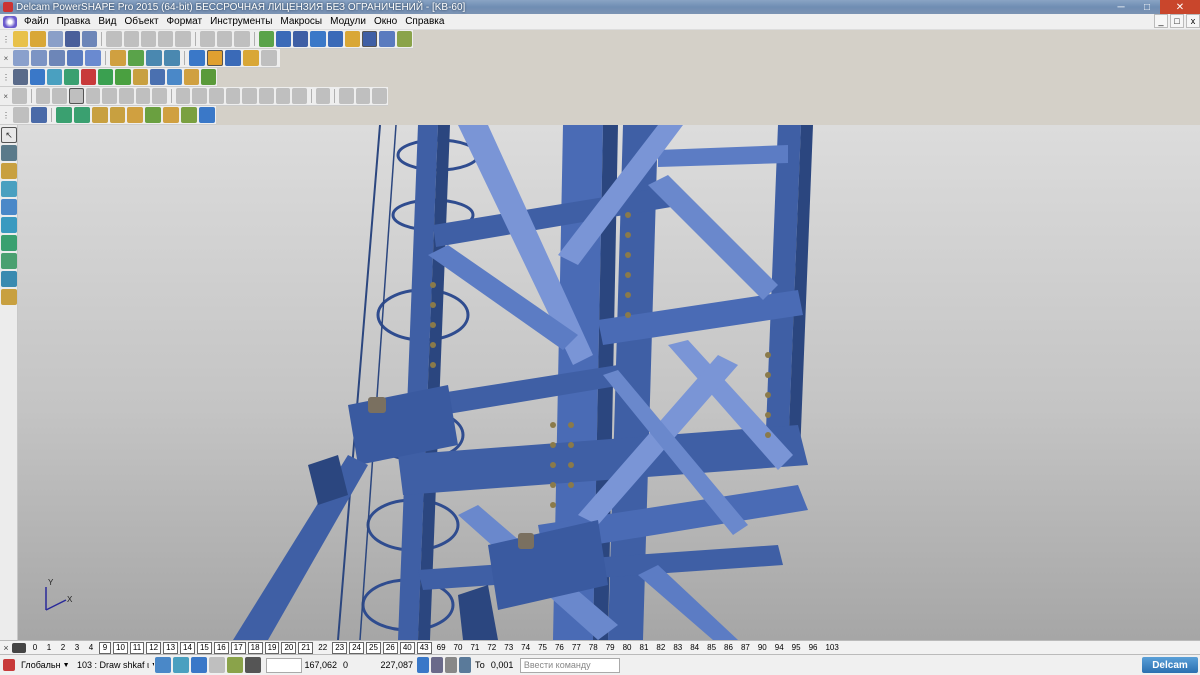 This screenshot has height=675, width=1200. I want to click on level-button: 81, so click(644, 648).